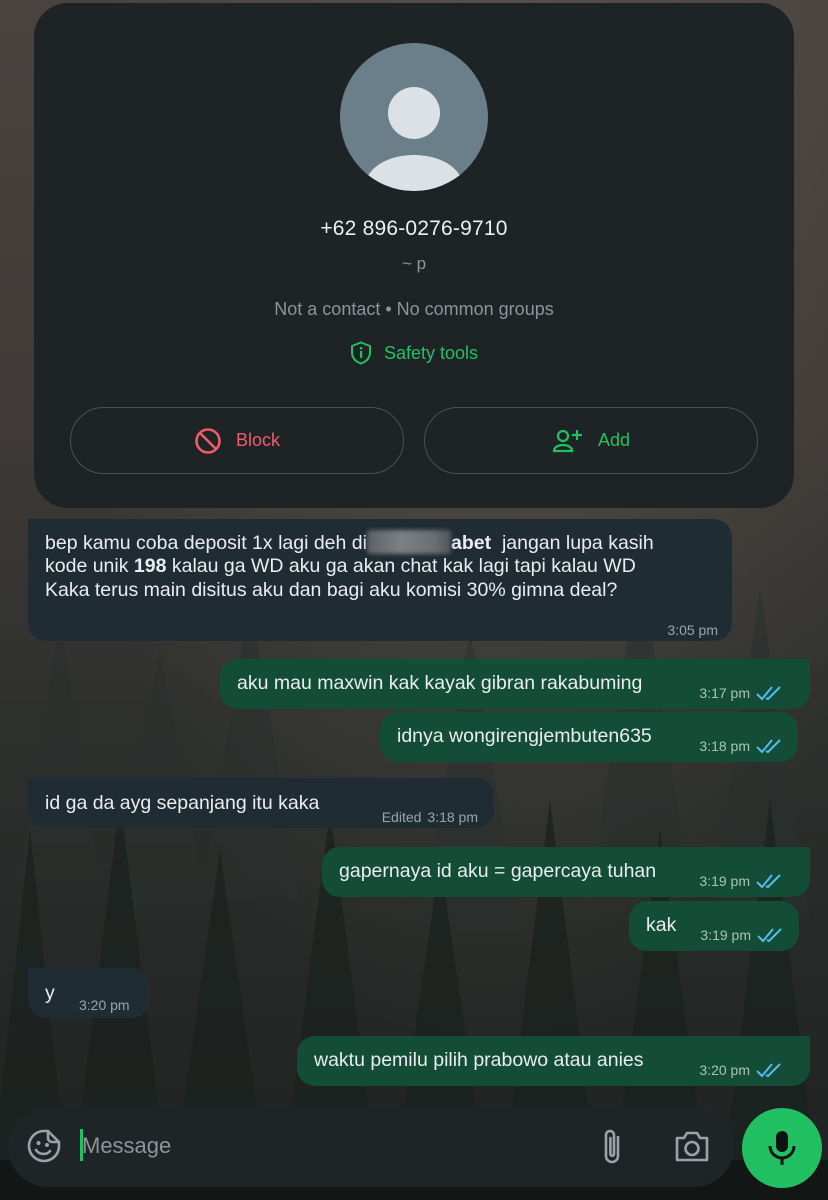 This screenshot has height=1200, width=828. Describe the element at coordinates (614, 440) in the screenshot. I see `add-label: Add` at that location.